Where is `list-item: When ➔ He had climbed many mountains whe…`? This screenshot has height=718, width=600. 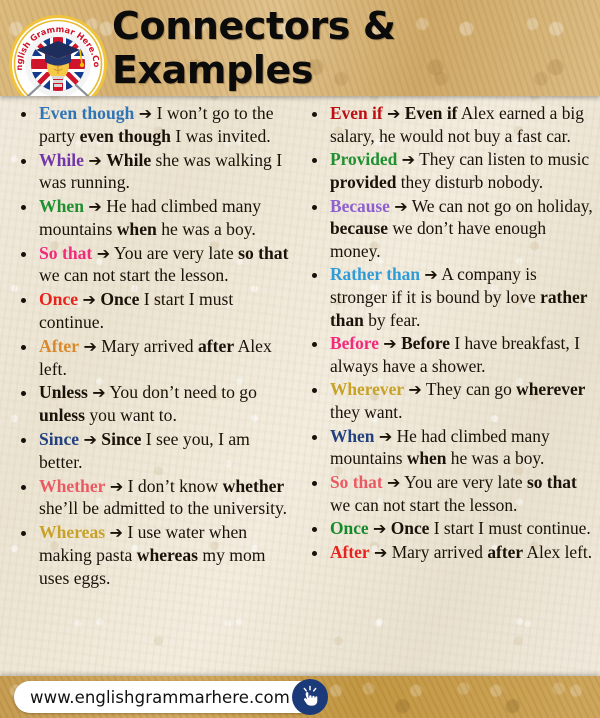
list-item: When ➔ He had climbed many mountains whe… is located at coordinates (446, 447).